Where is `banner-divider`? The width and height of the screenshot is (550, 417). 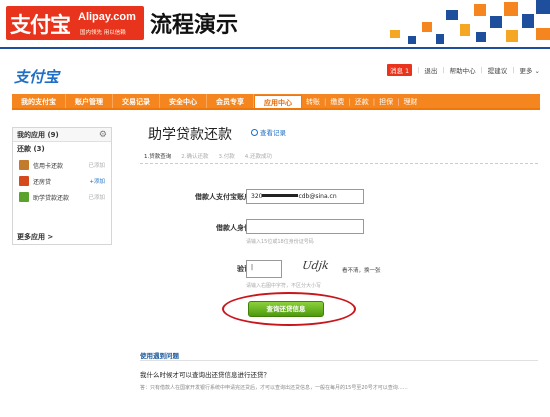 banner-divider is located at coordinates (275, 48).